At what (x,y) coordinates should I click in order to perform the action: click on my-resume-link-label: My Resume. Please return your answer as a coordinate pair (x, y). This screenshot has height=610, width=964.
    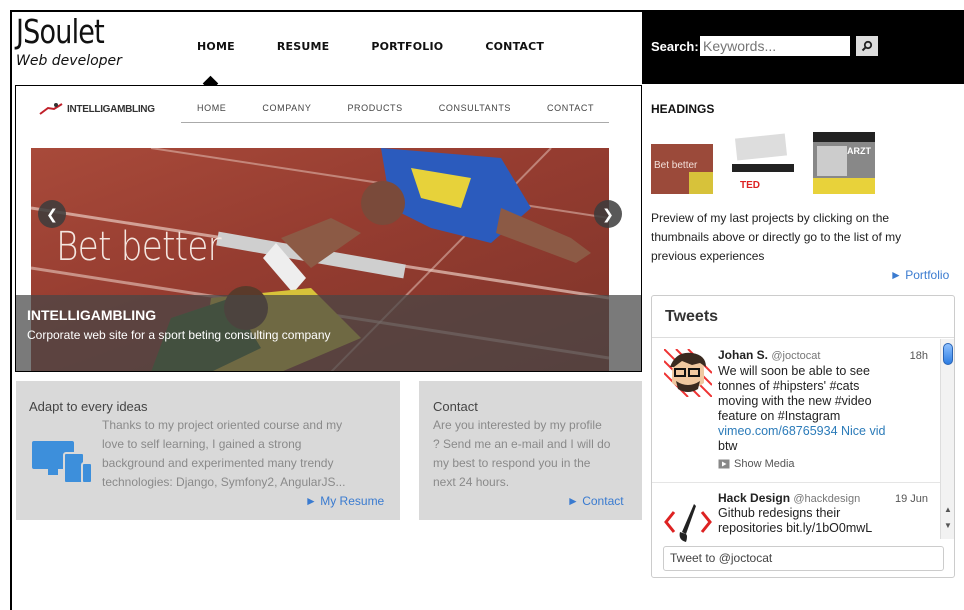
    Looking at the image, I should click on (352, 501).